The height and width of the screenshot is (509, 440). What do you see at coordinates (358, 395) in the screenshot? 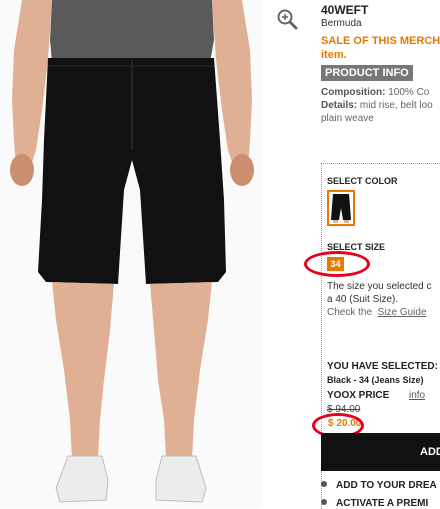
I see `price-label: YOOX PRICE` at bounding box center [358, 395].